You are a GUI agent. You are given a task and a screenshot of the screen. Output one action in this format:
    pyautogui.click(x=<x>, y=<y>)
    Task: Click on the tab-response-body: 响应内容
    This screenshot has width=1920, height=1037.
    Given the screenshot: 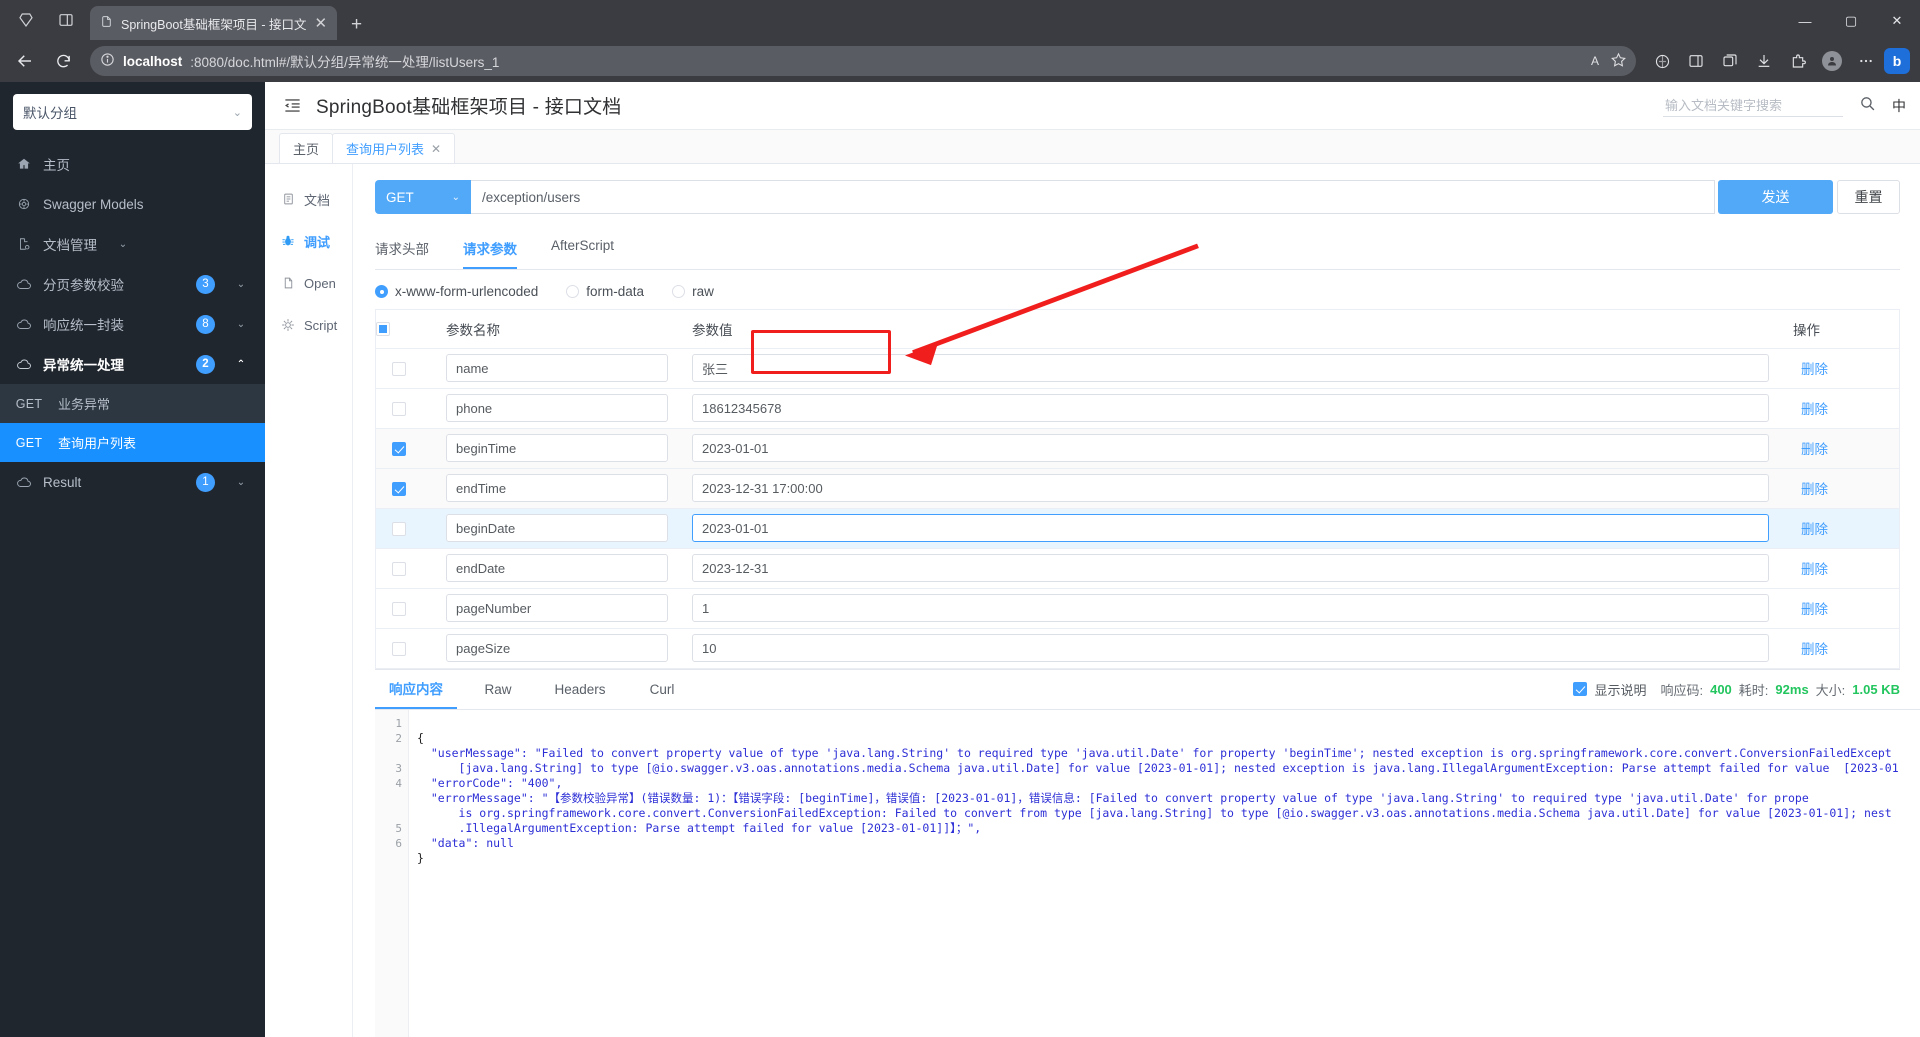 What is the action you would take?
    pyautogui.click(x=416, y=689)
    